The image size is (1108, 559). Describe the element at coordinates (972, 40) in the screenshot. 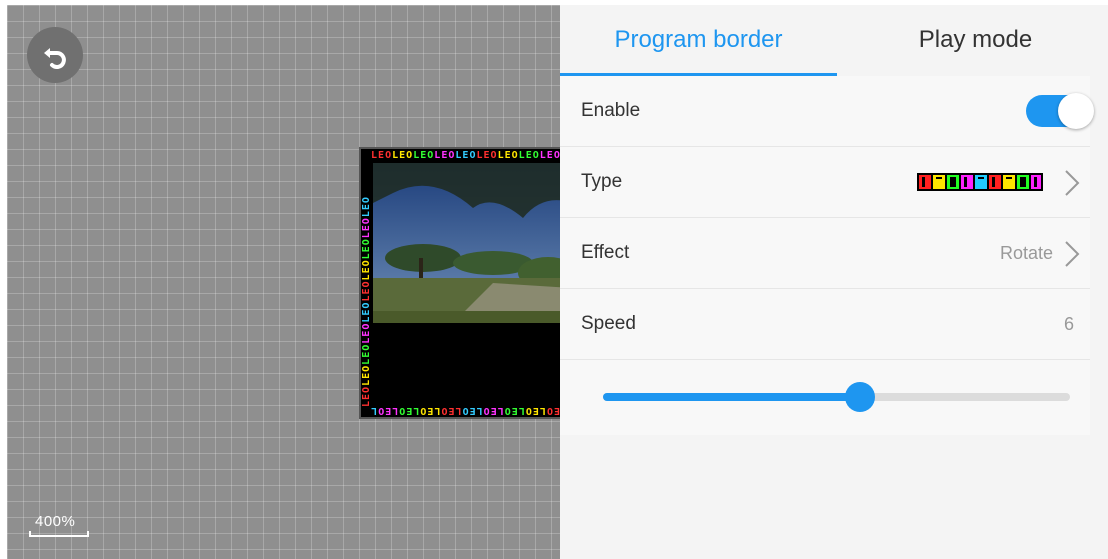

I see `tab-play-mode: Play mode` at that location.